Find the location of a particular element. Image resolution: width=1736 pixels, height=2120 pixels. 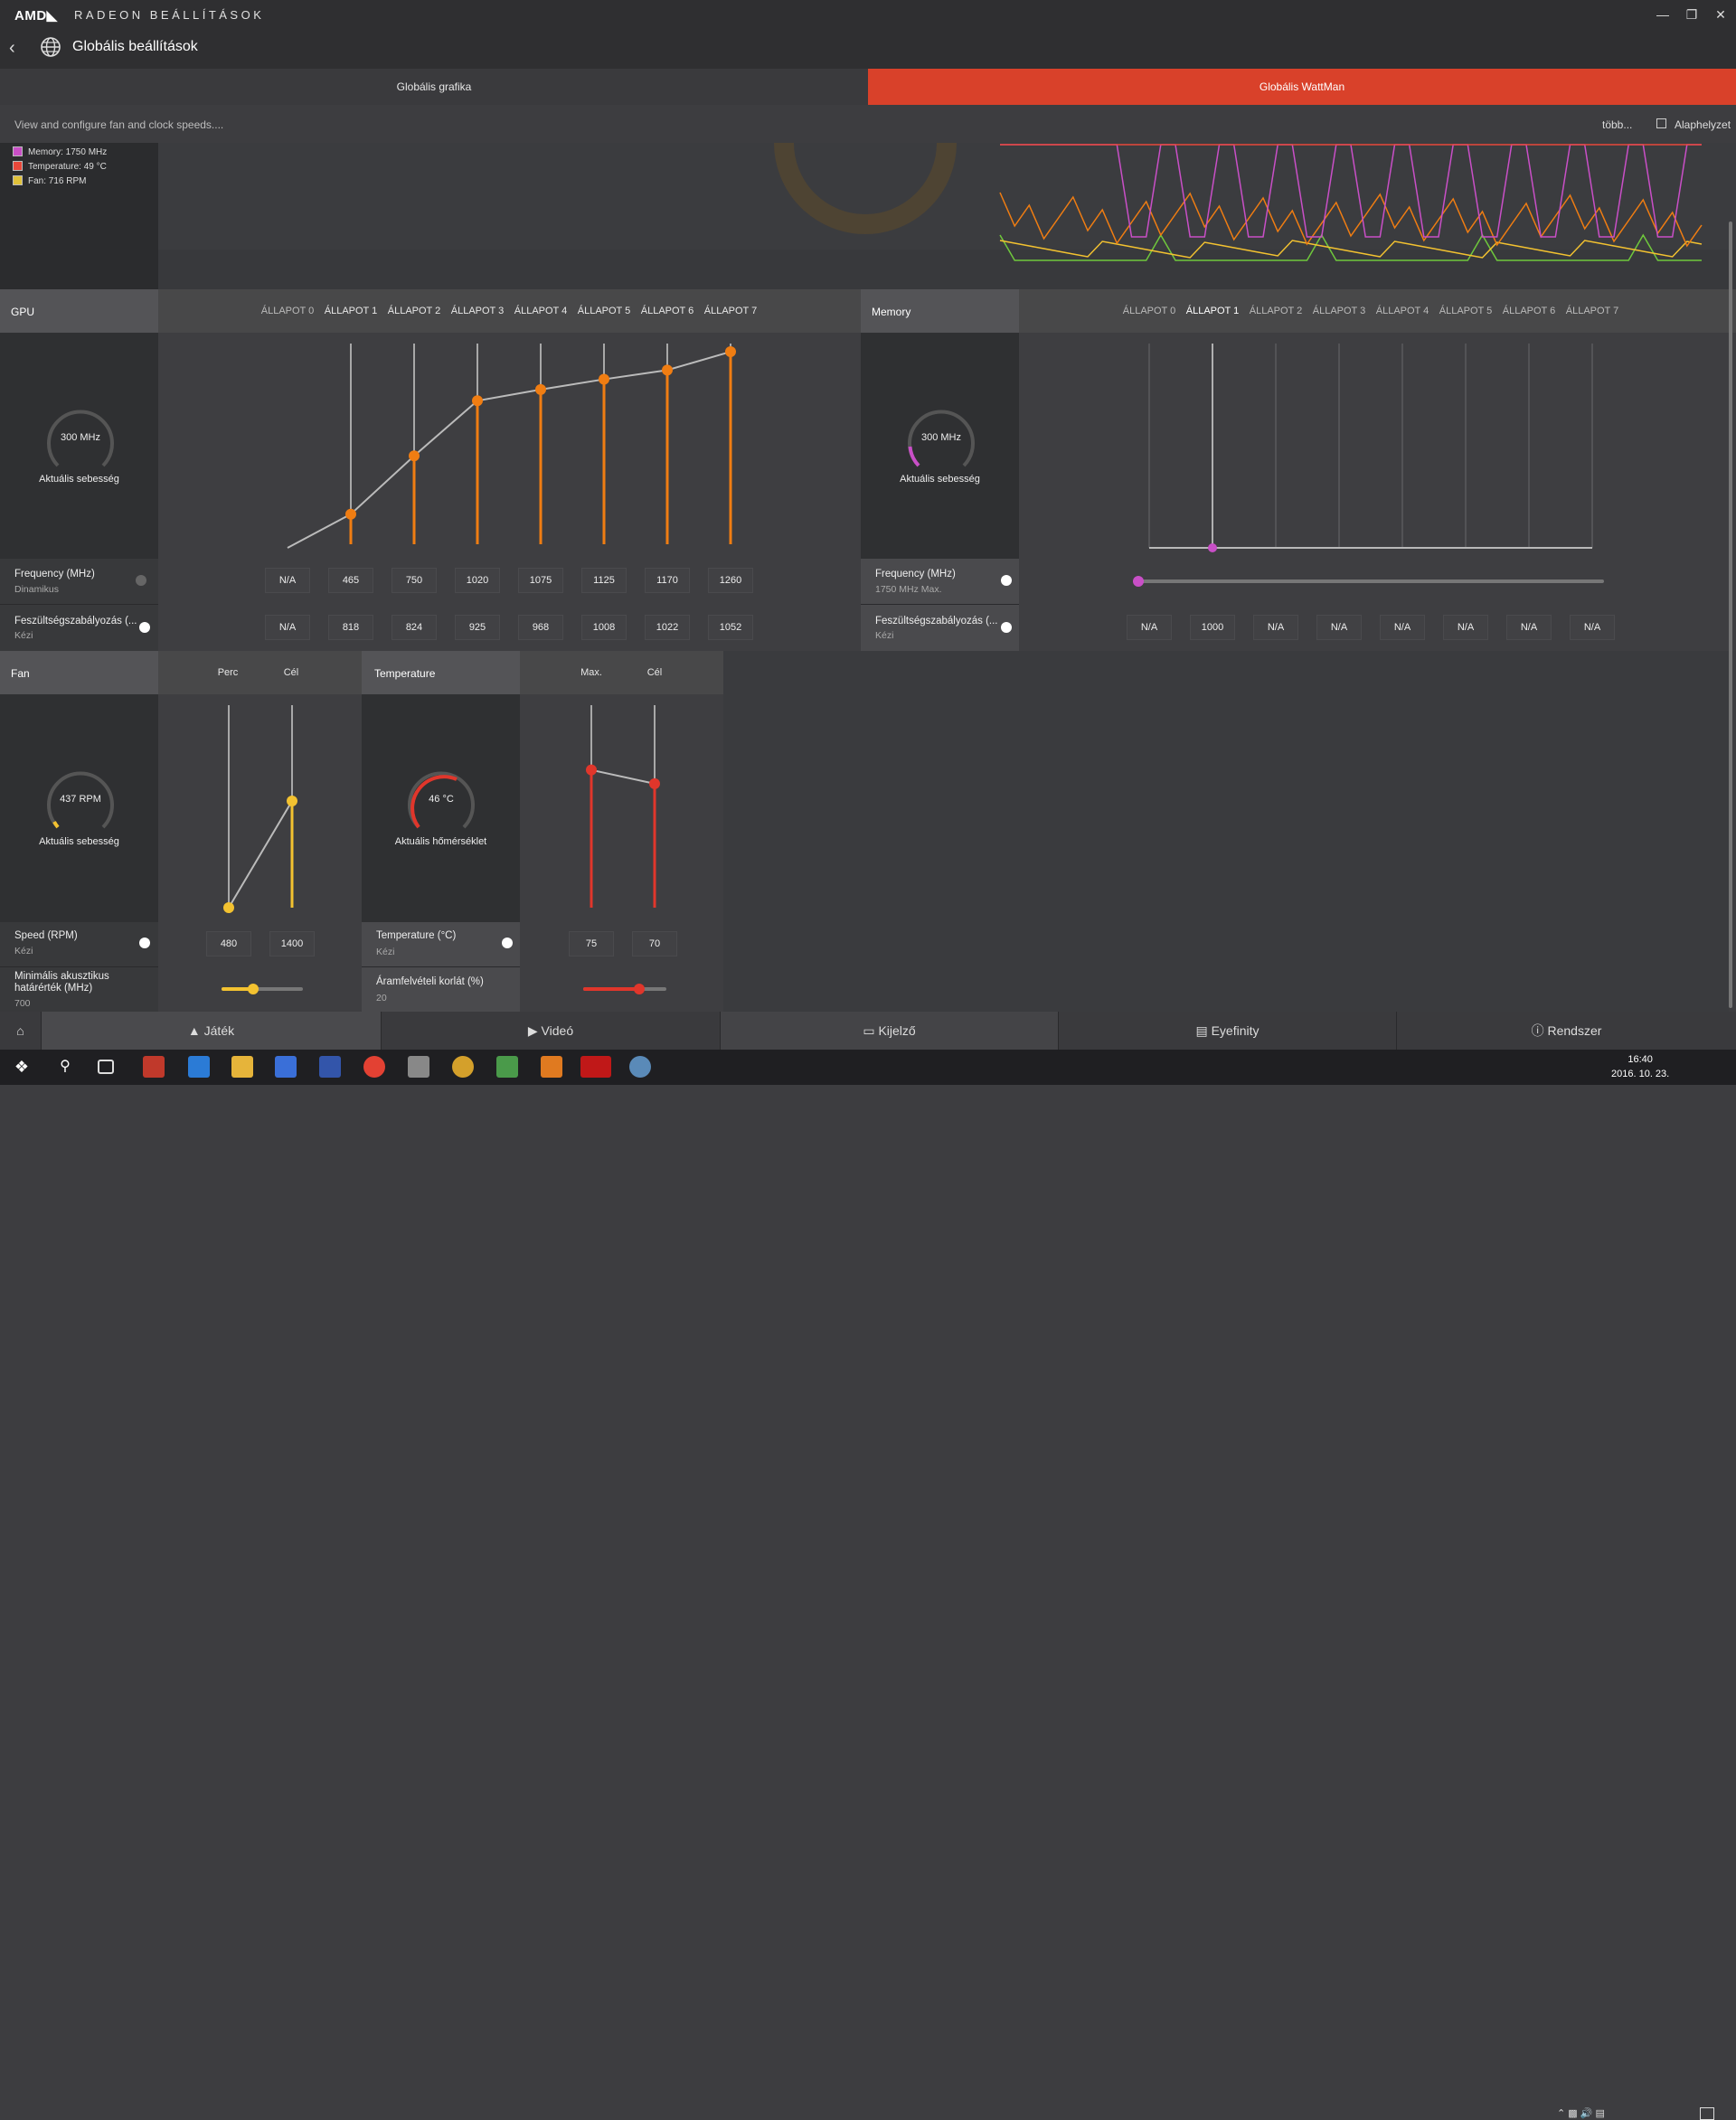

nav-system: ⓘ Rendszer is located at coordinates (1566, 1031).